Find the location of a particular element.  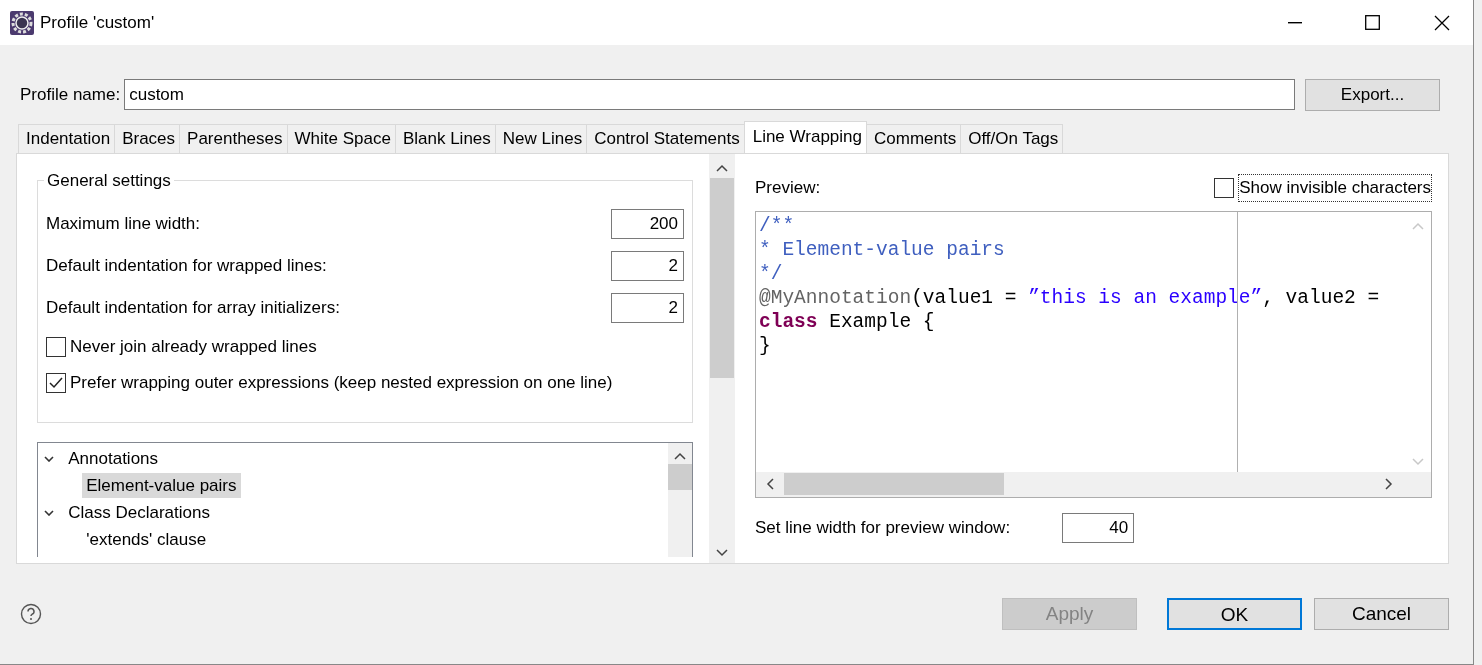

code-line: */ is located at coordinates (771, 273).